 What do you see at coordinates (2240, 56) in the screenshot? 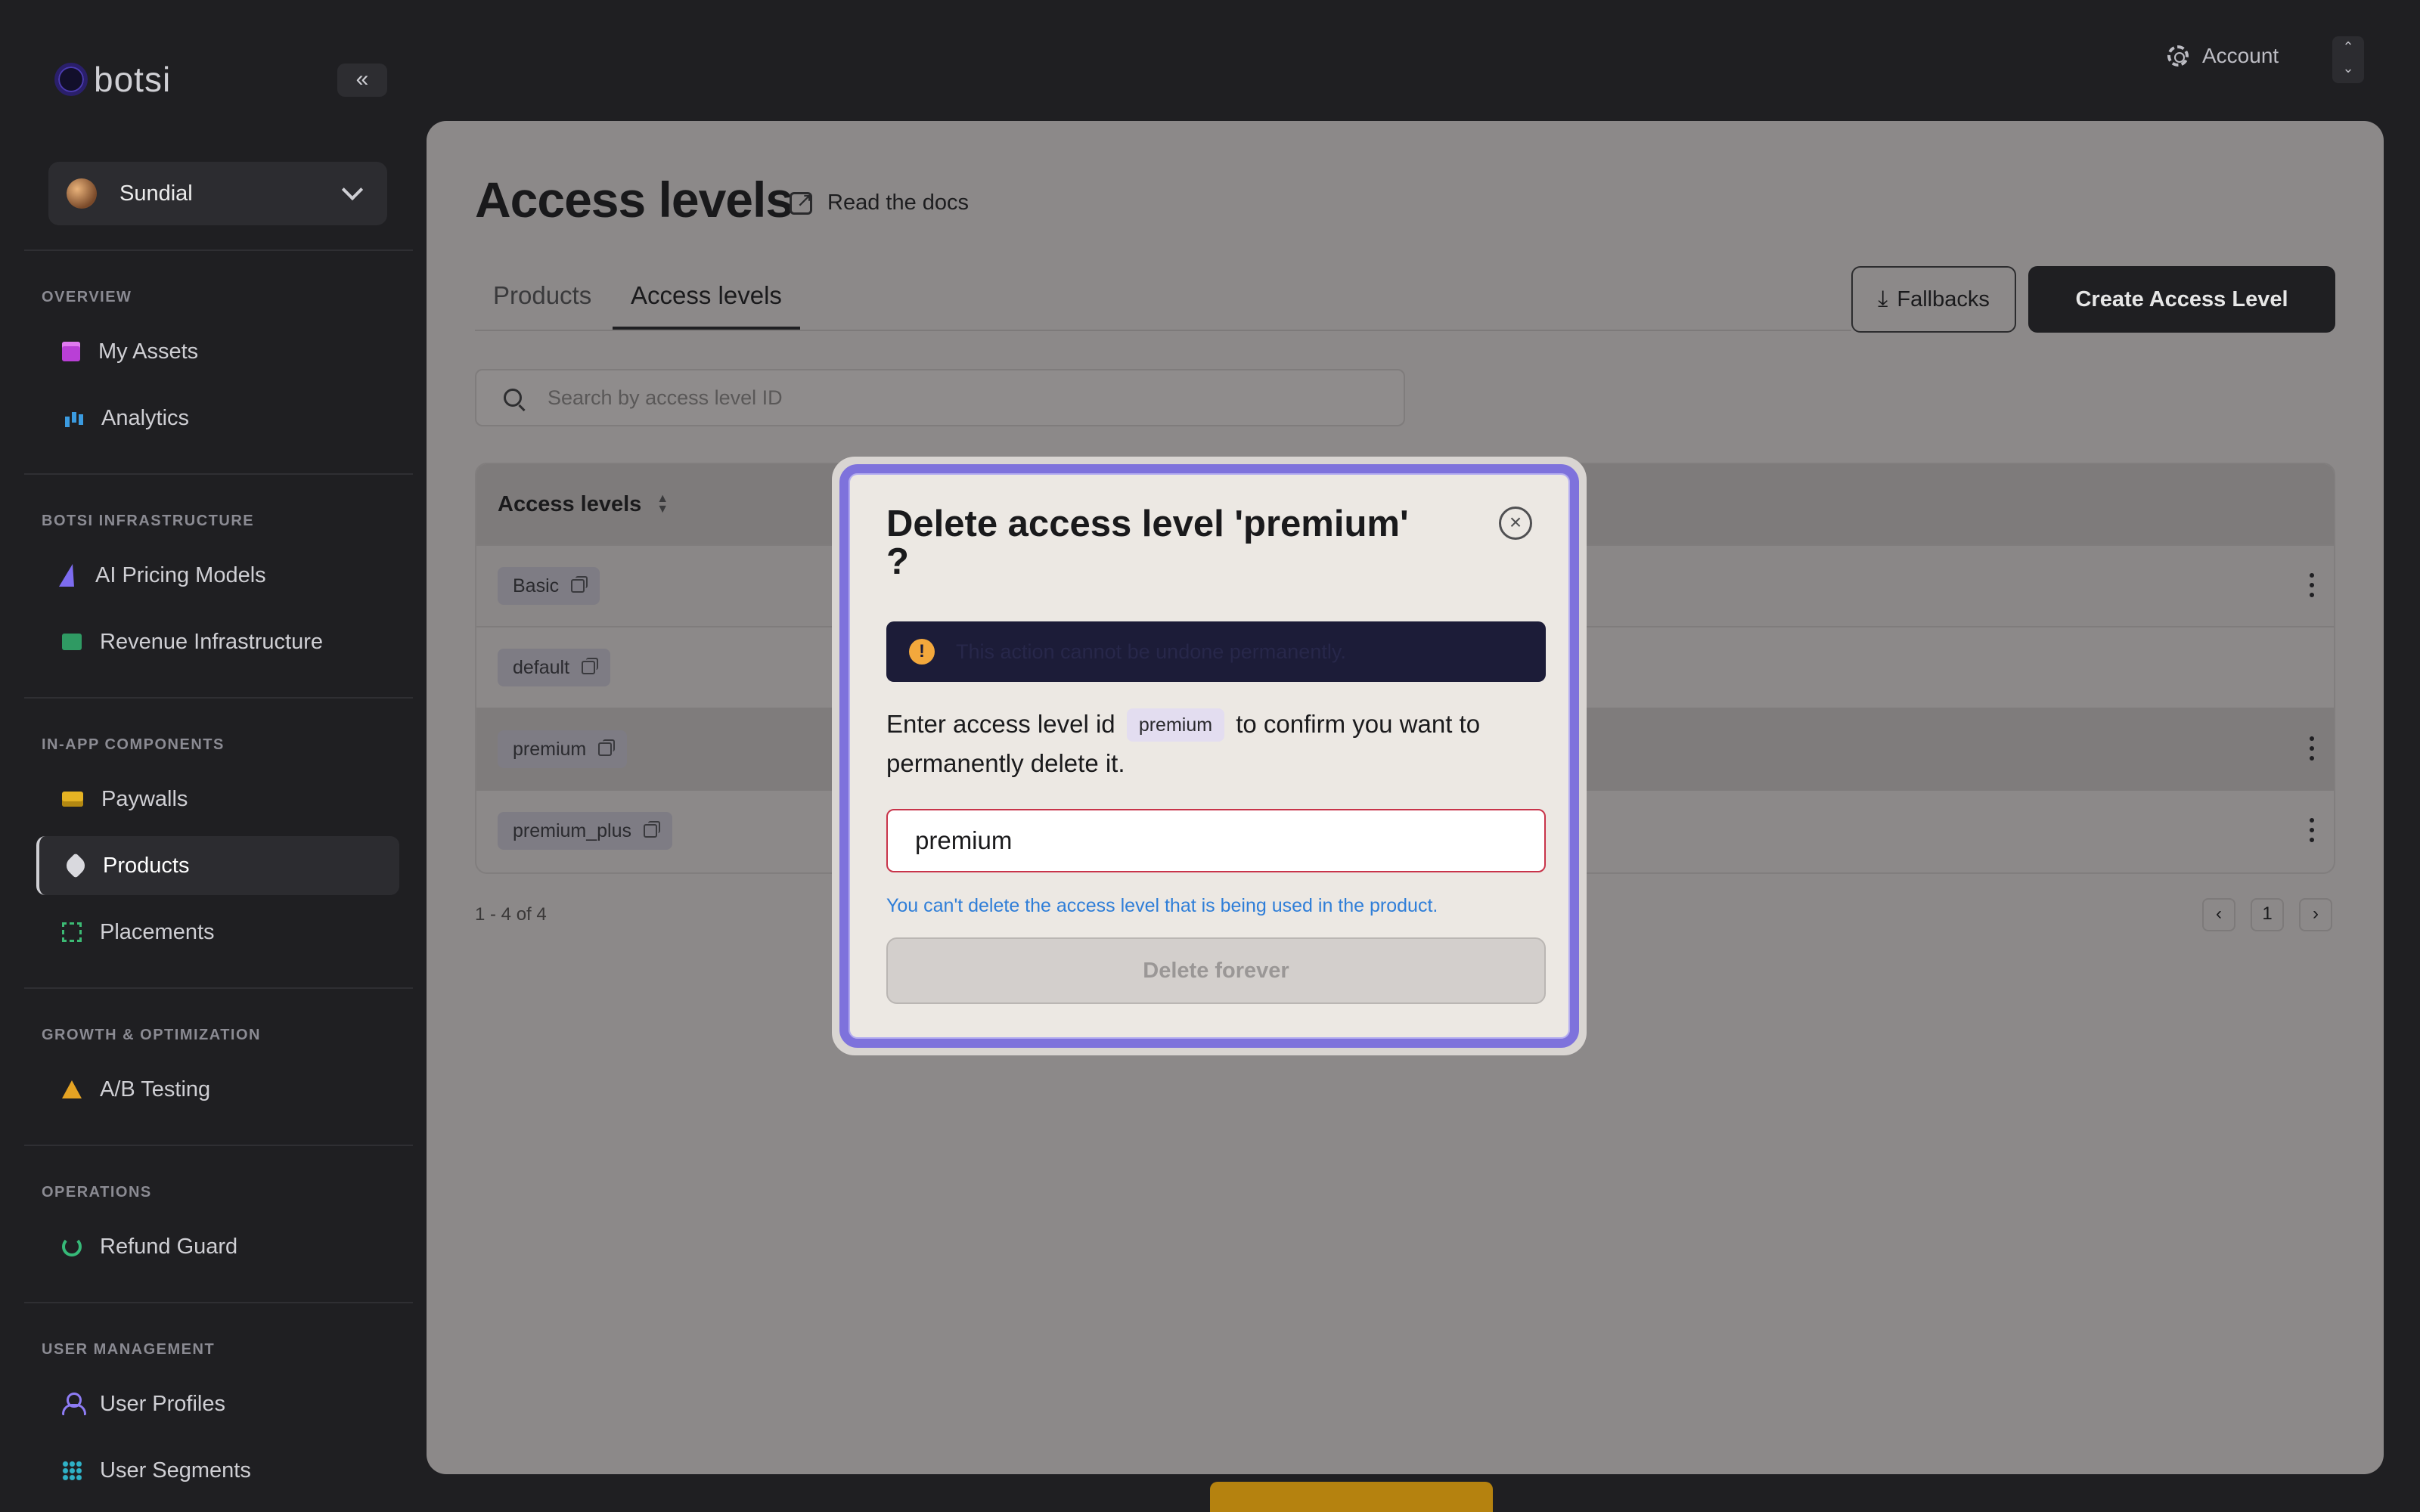
I see `account-label: Account` at bounding box center [2240, 56].